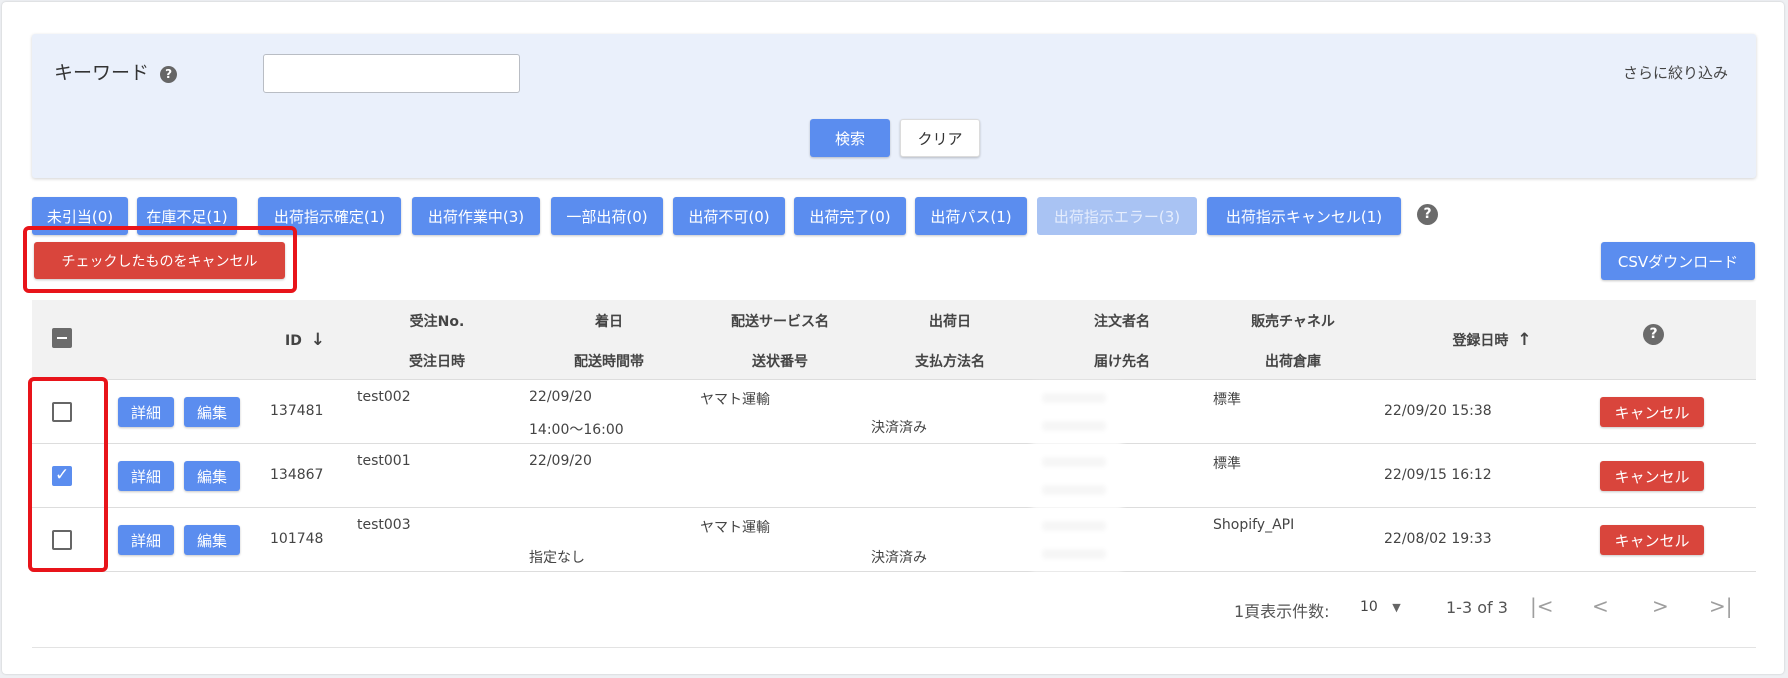  Describe the element at coordinates (187, 216) in the screenshot. I see `status-tab-out-of-stock: 在庫不足(1)` at that location.